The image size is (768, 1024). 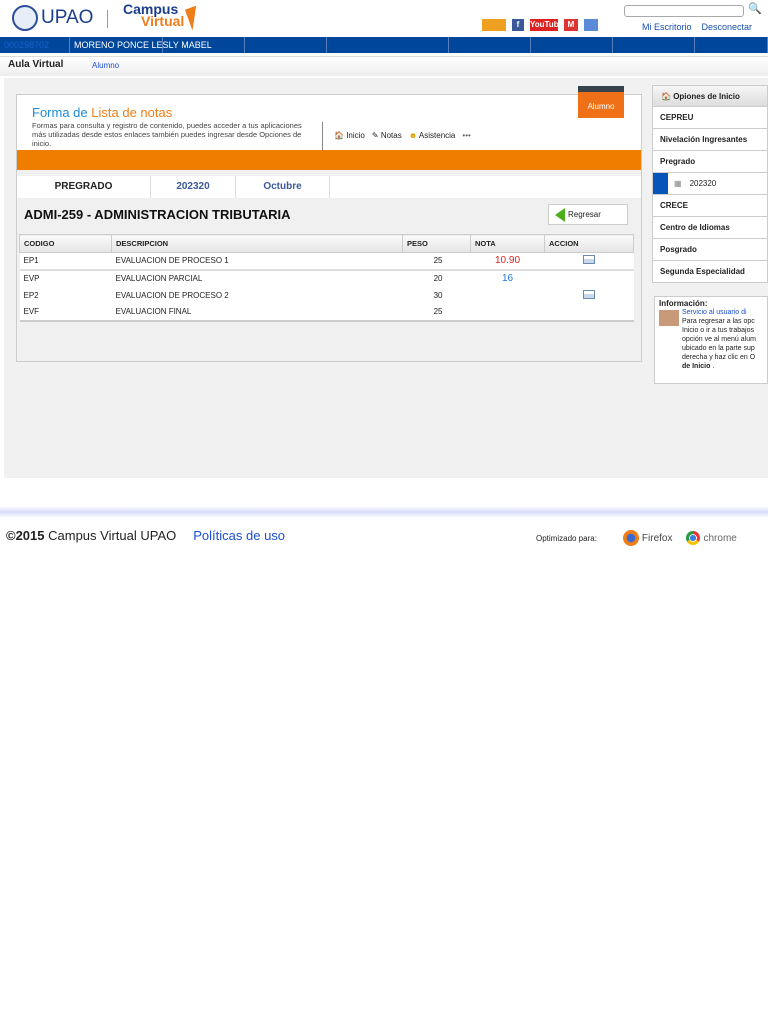 What do you see at coordinates (657, 538) in the screenshot?
I see `label: Firefox` at bounding box center [657, 538].